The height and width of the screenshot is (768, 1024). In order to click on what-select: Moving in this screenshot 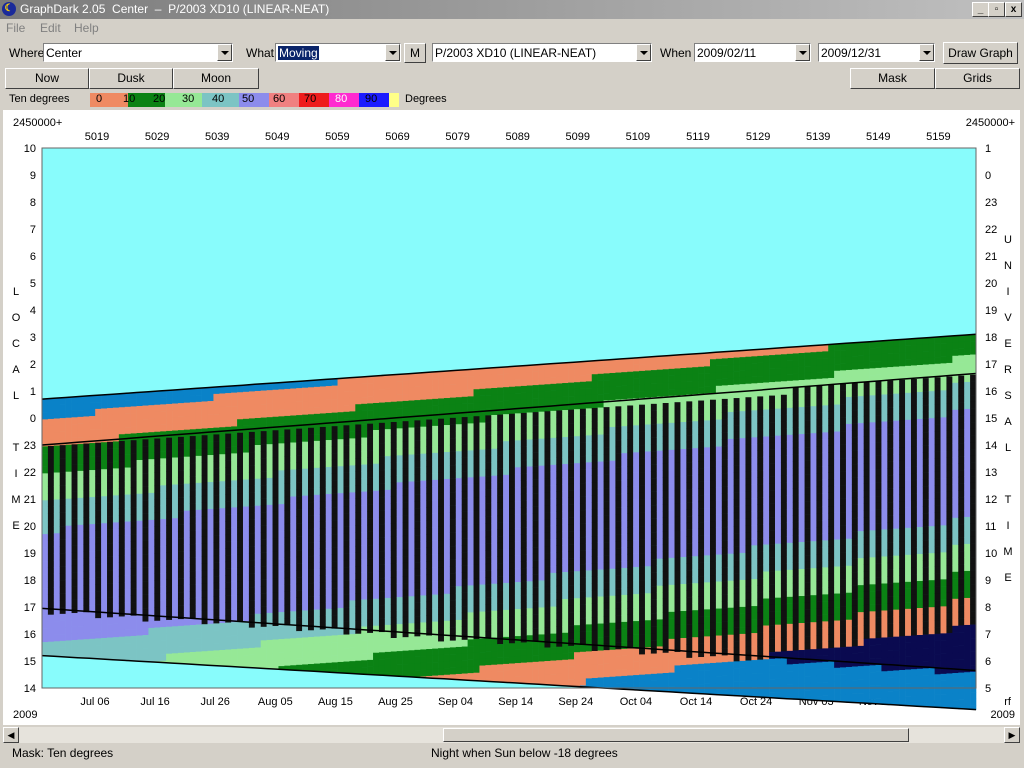, I will do `click(338, 52)`.